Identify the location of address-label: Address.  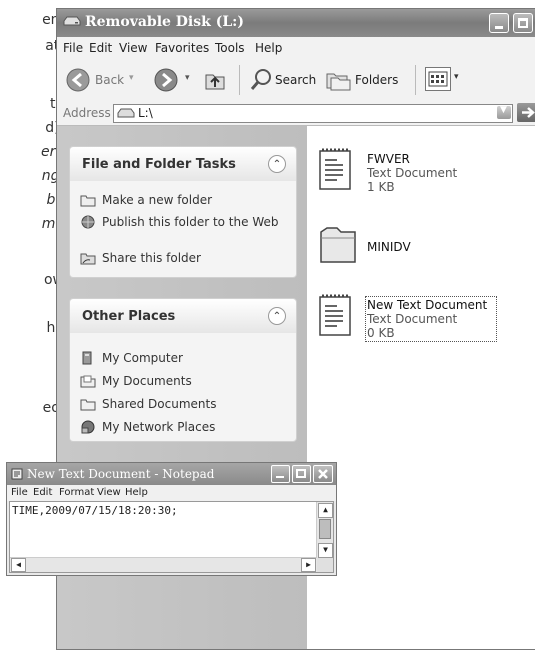
(87, 113).